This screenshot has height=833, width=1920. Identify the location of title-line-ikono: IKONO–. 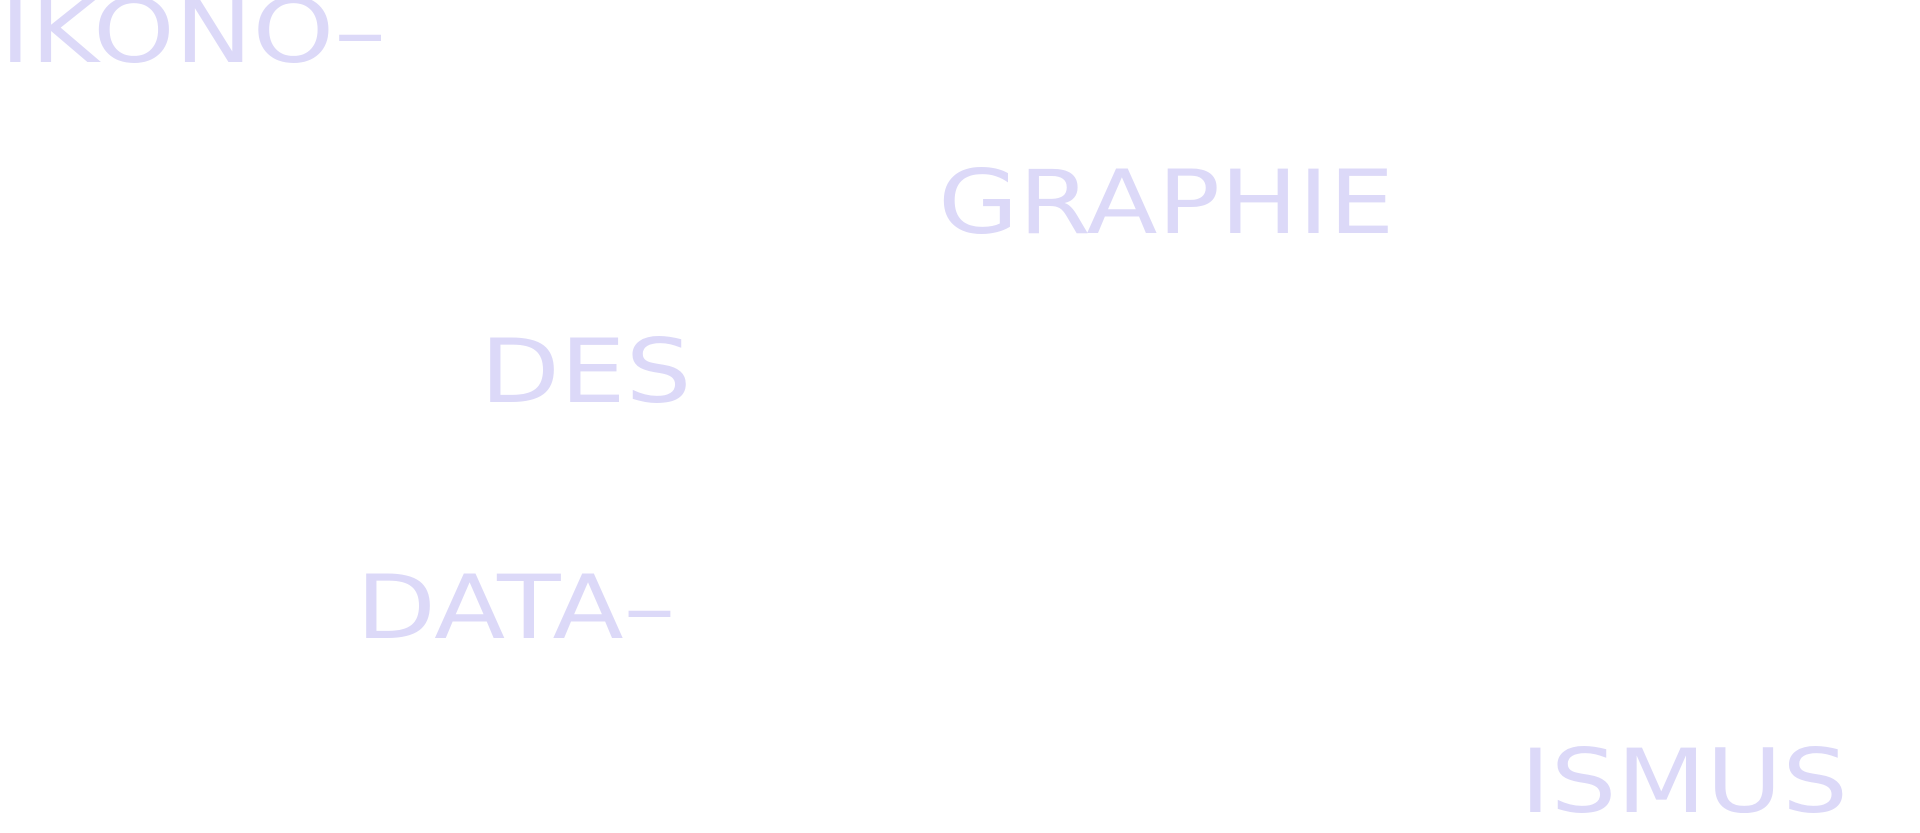
(193, 41).